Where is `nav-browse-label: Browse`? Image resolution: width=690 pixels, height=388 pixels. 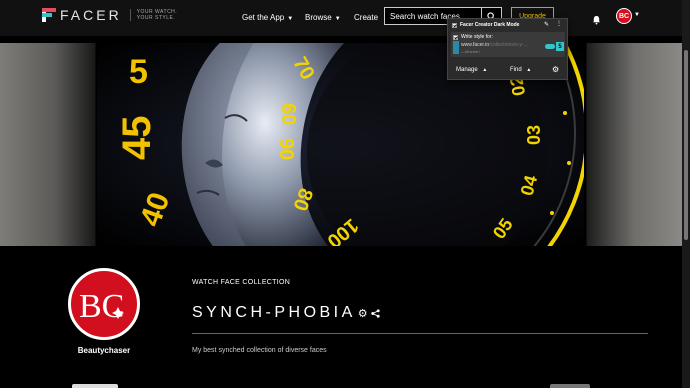
nav-browse-label: Browse is located at coordinates (318, 17).